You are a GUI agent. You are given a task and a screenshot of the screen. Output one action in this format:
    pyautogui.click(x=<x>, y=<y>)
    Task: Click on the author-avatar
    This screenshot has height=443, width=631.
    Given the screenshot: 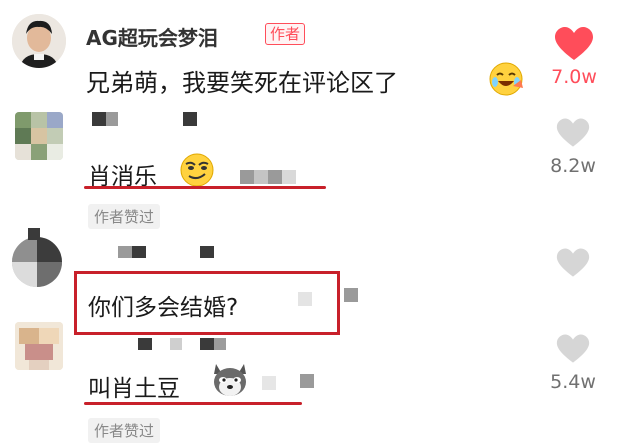 What is the action you would take?
    pyautogui.click(x=39, y=41)
    